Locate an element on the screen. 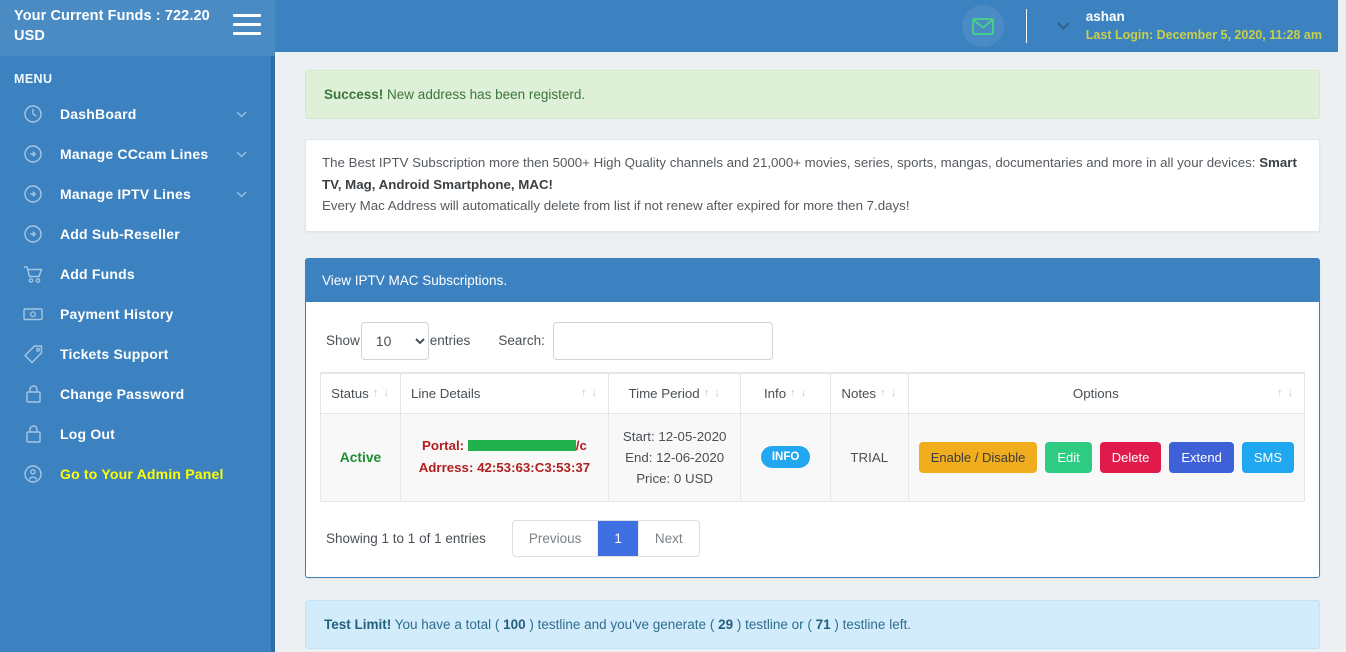  pagination-next: Next is located at coordinates (669, 538).